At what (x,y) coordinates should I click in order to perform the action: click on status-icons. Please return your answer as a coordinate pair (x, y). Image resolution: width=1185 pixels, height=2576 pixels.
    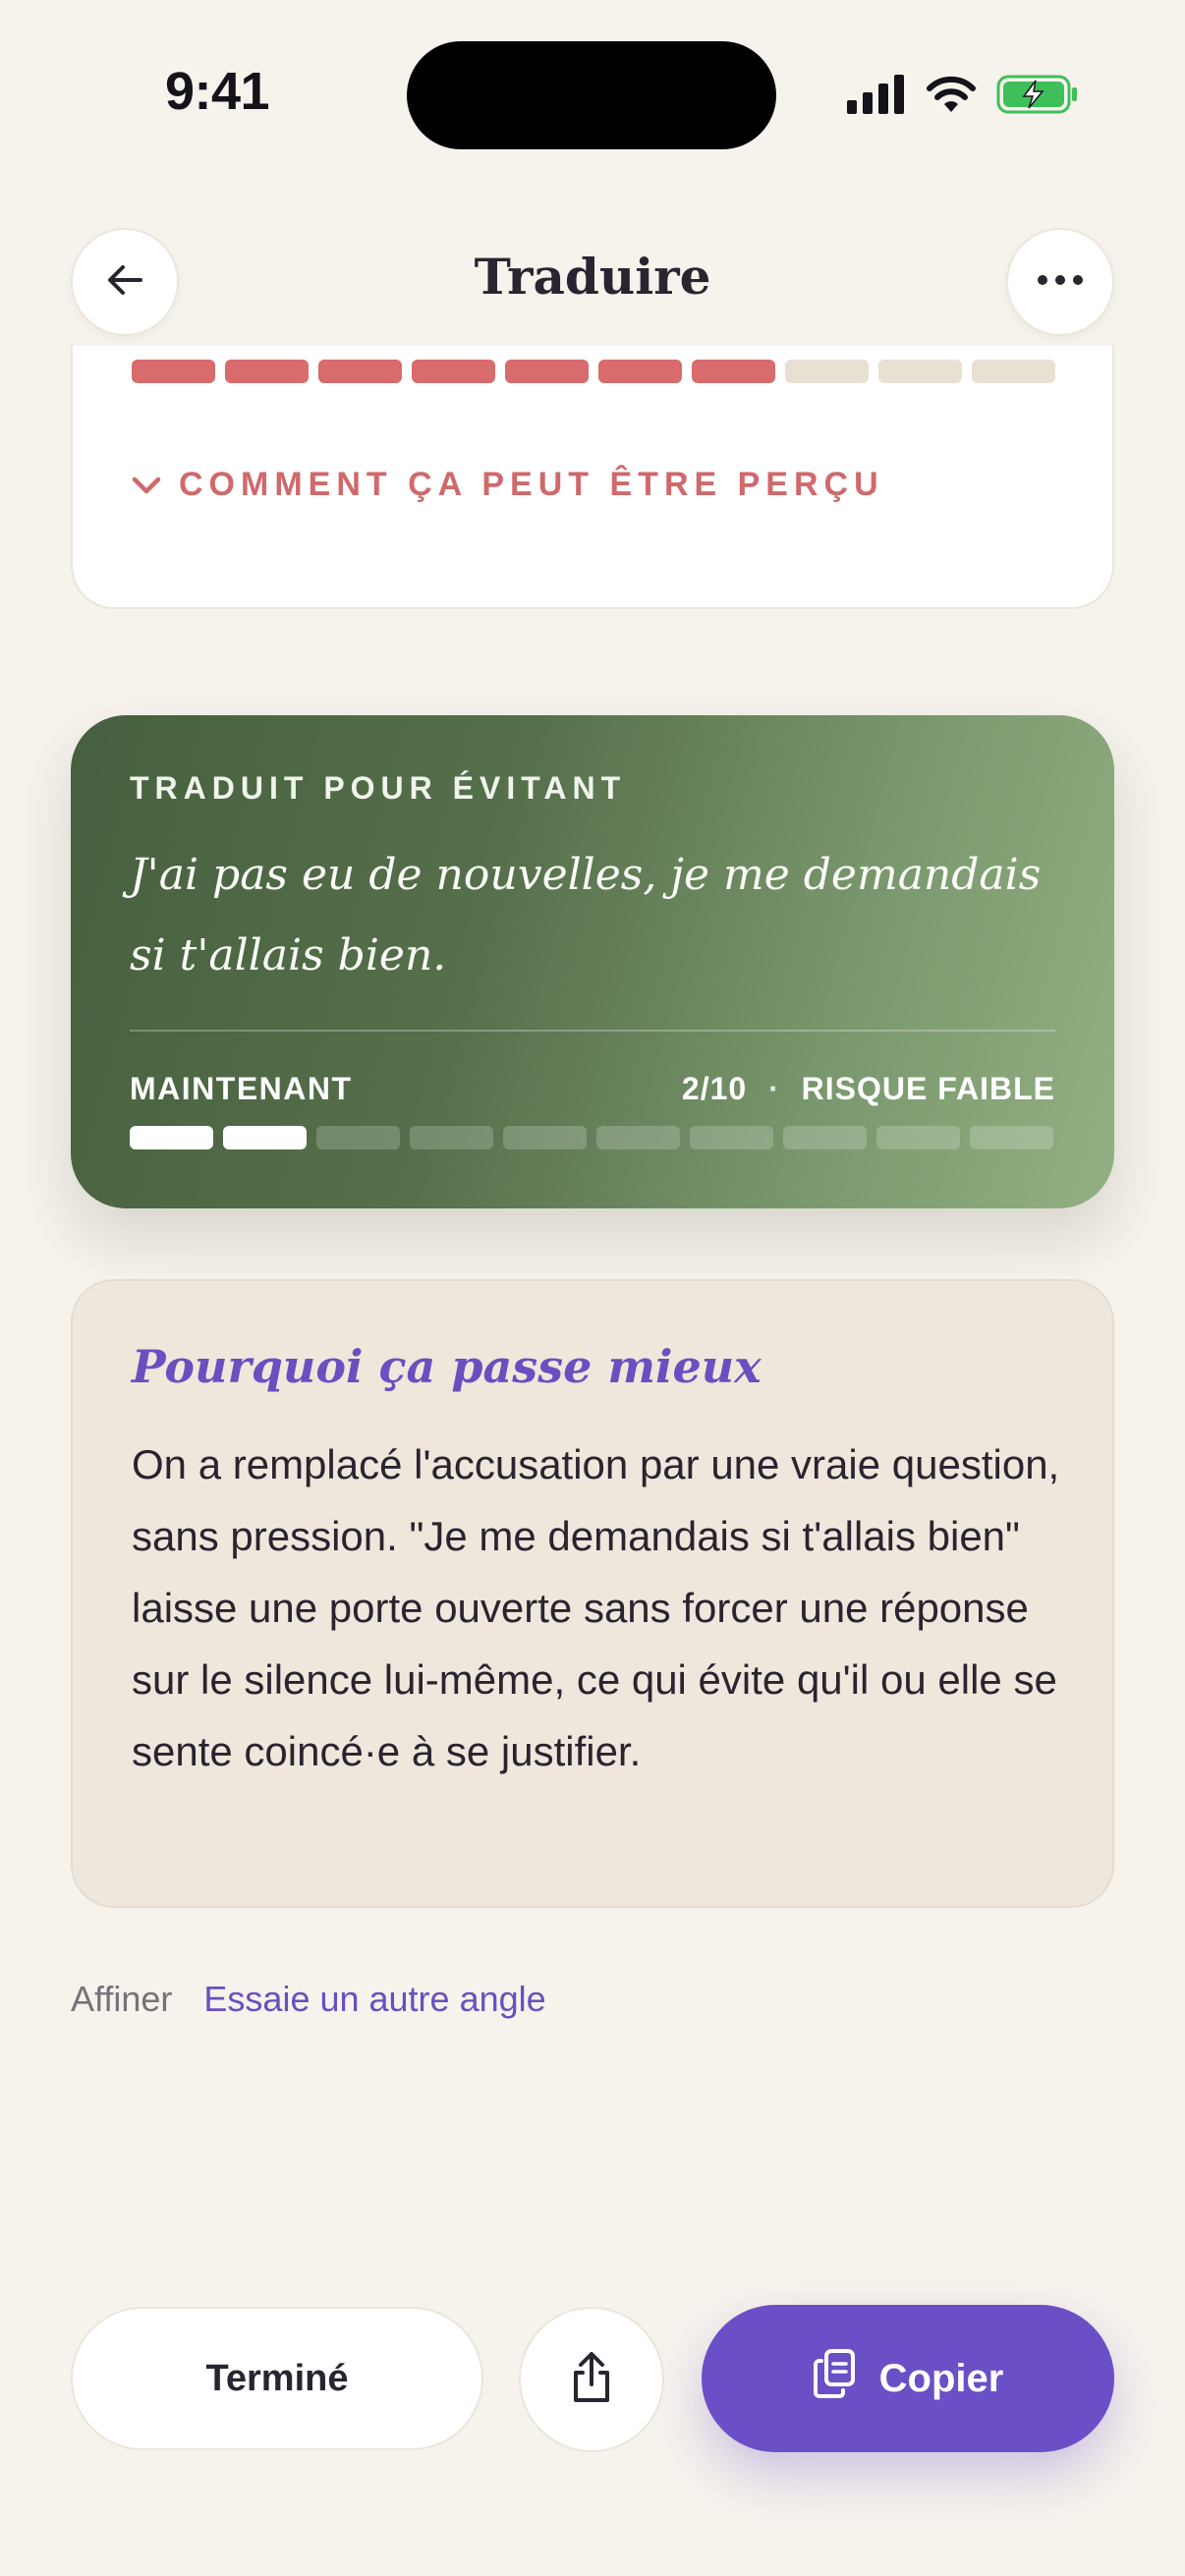
    Looking at the image, I should click on (963, 96).